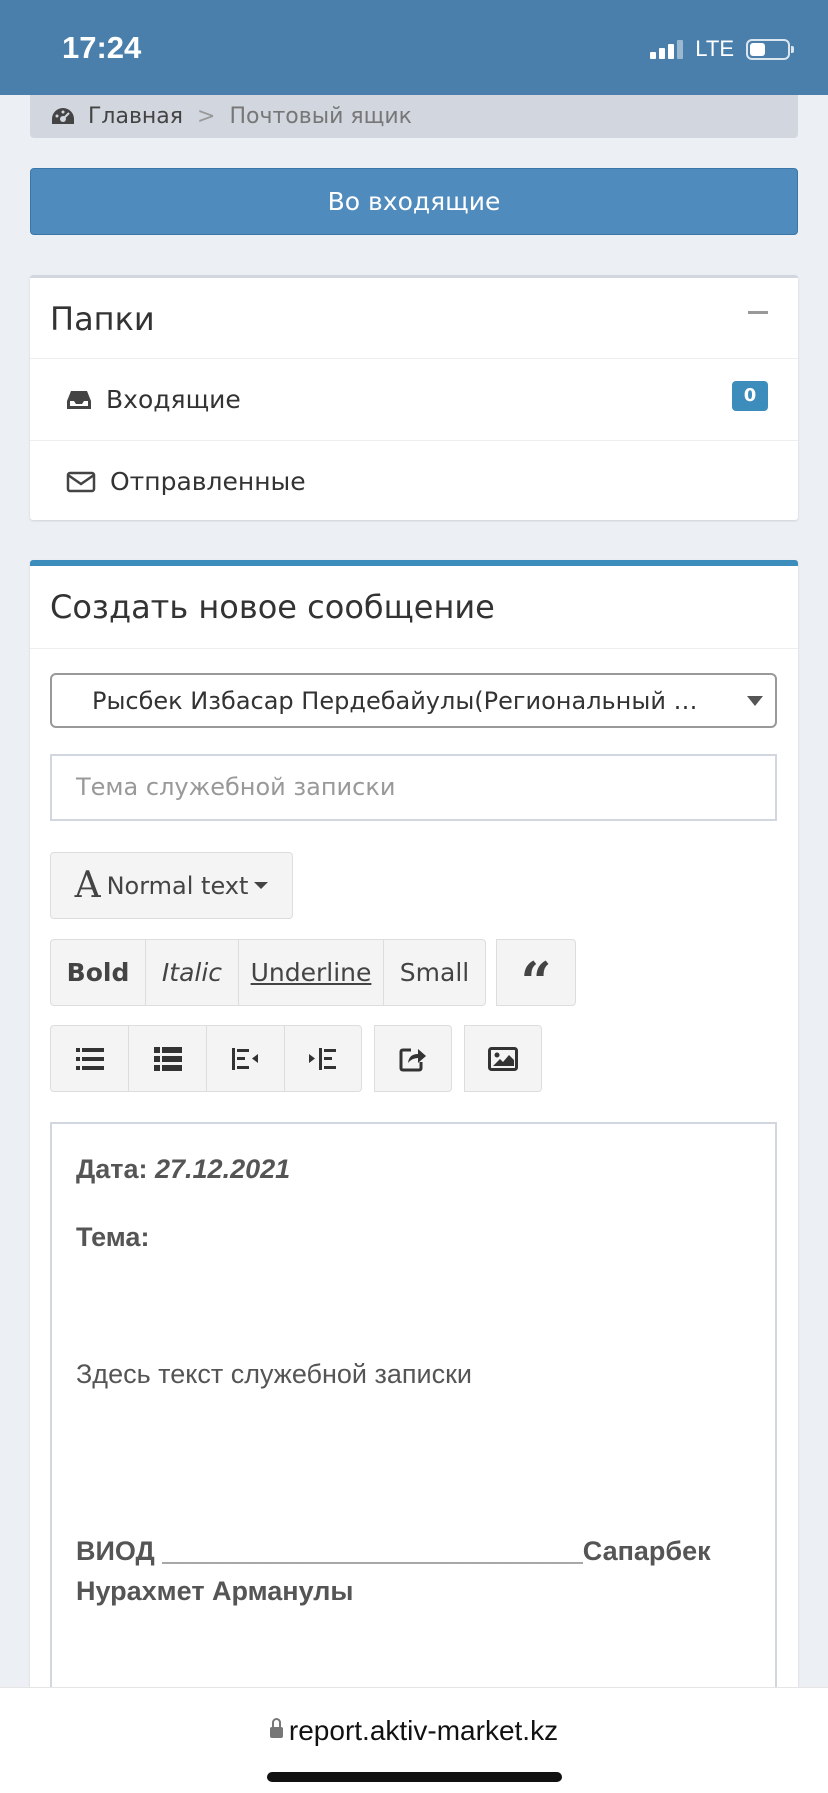 The width and height of the screenshot is (828, 1793). I want to click on share-icon, so click(412, 1059).